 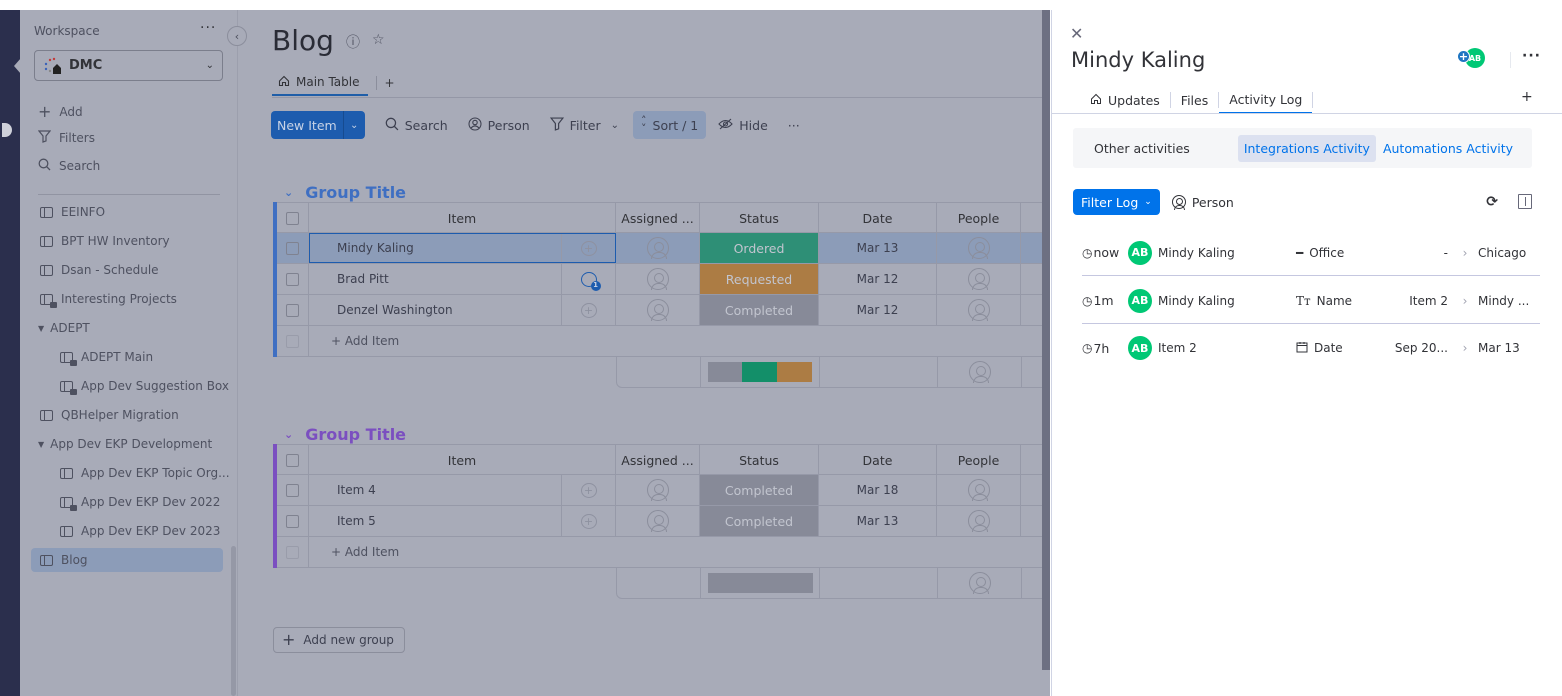 What do you see at coordinates (208, 28) in the screenshot?
I see `workspace-more-button: ···` at bounding box center [208, 28].